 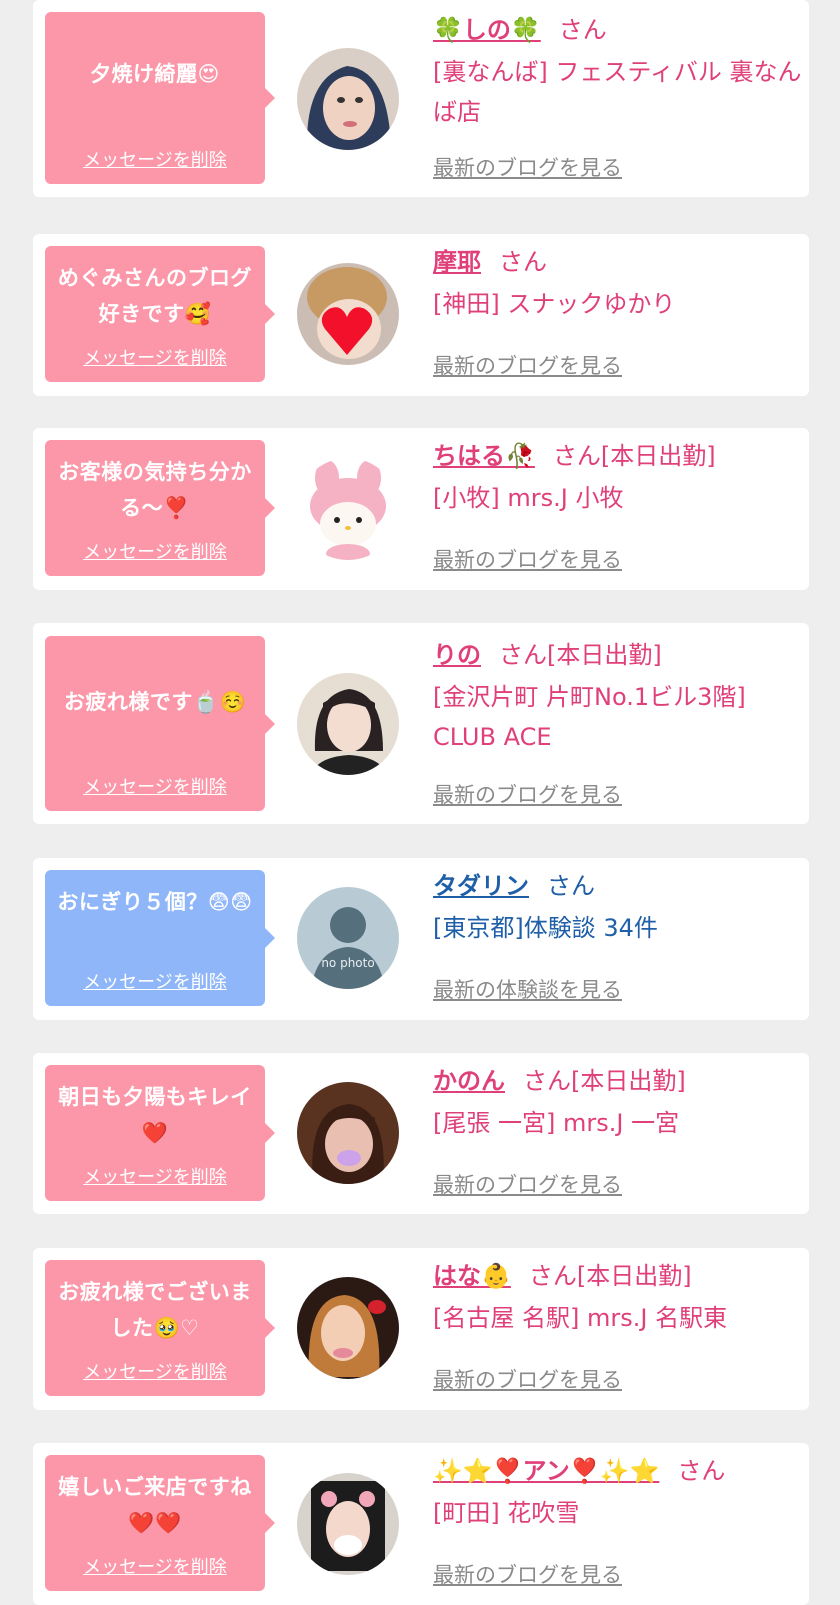 What do you see at coordinates (155, 1115) in the screenshot?
I see `message-text: 朝日も夕陽もキレイ❤️` at bounding box center [155, 1115].